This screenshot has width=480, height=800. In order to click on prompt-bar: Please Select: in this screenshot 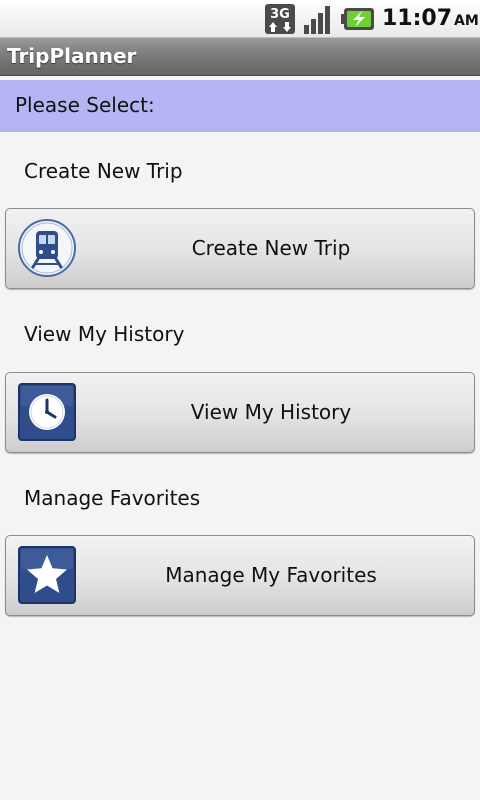, I will do `click(240, 106)`.